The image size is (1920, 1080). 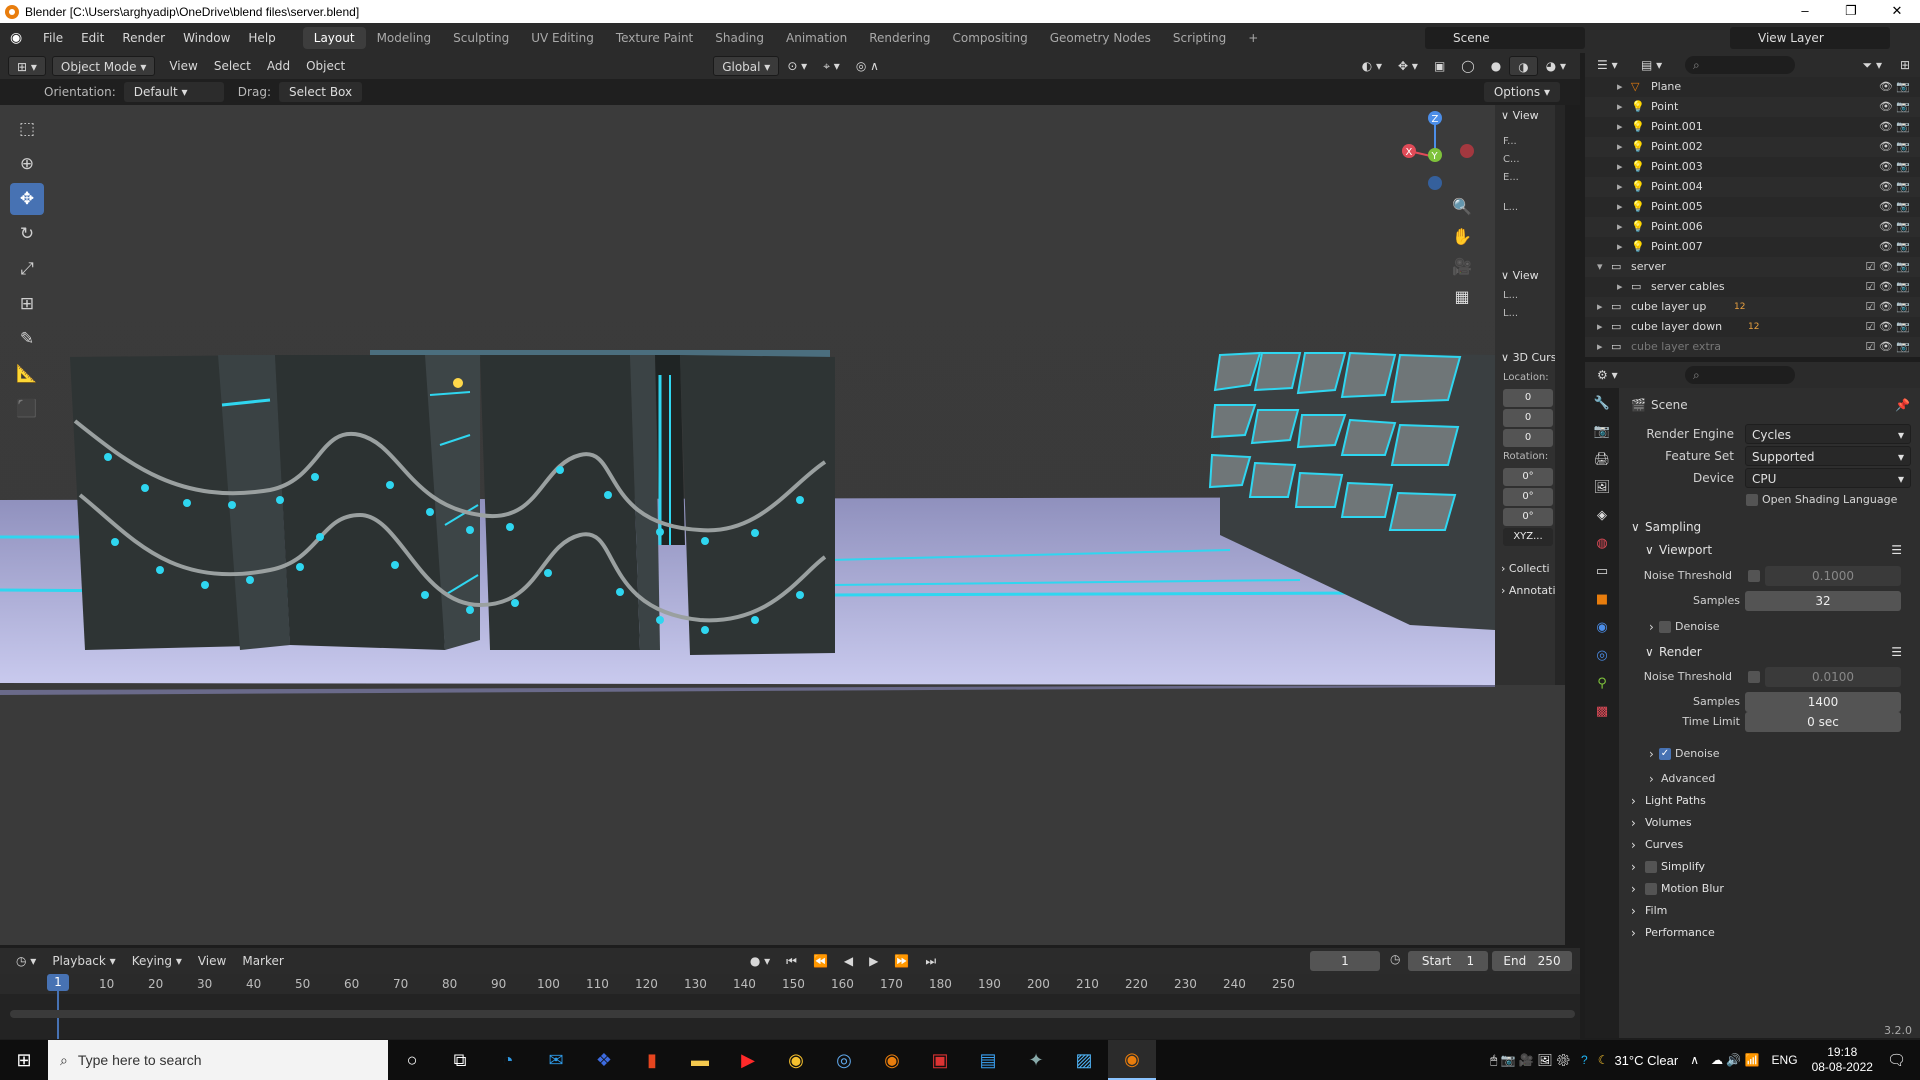 I want to click on drag-dropdown: Select Box, so click(x=320, y=92).